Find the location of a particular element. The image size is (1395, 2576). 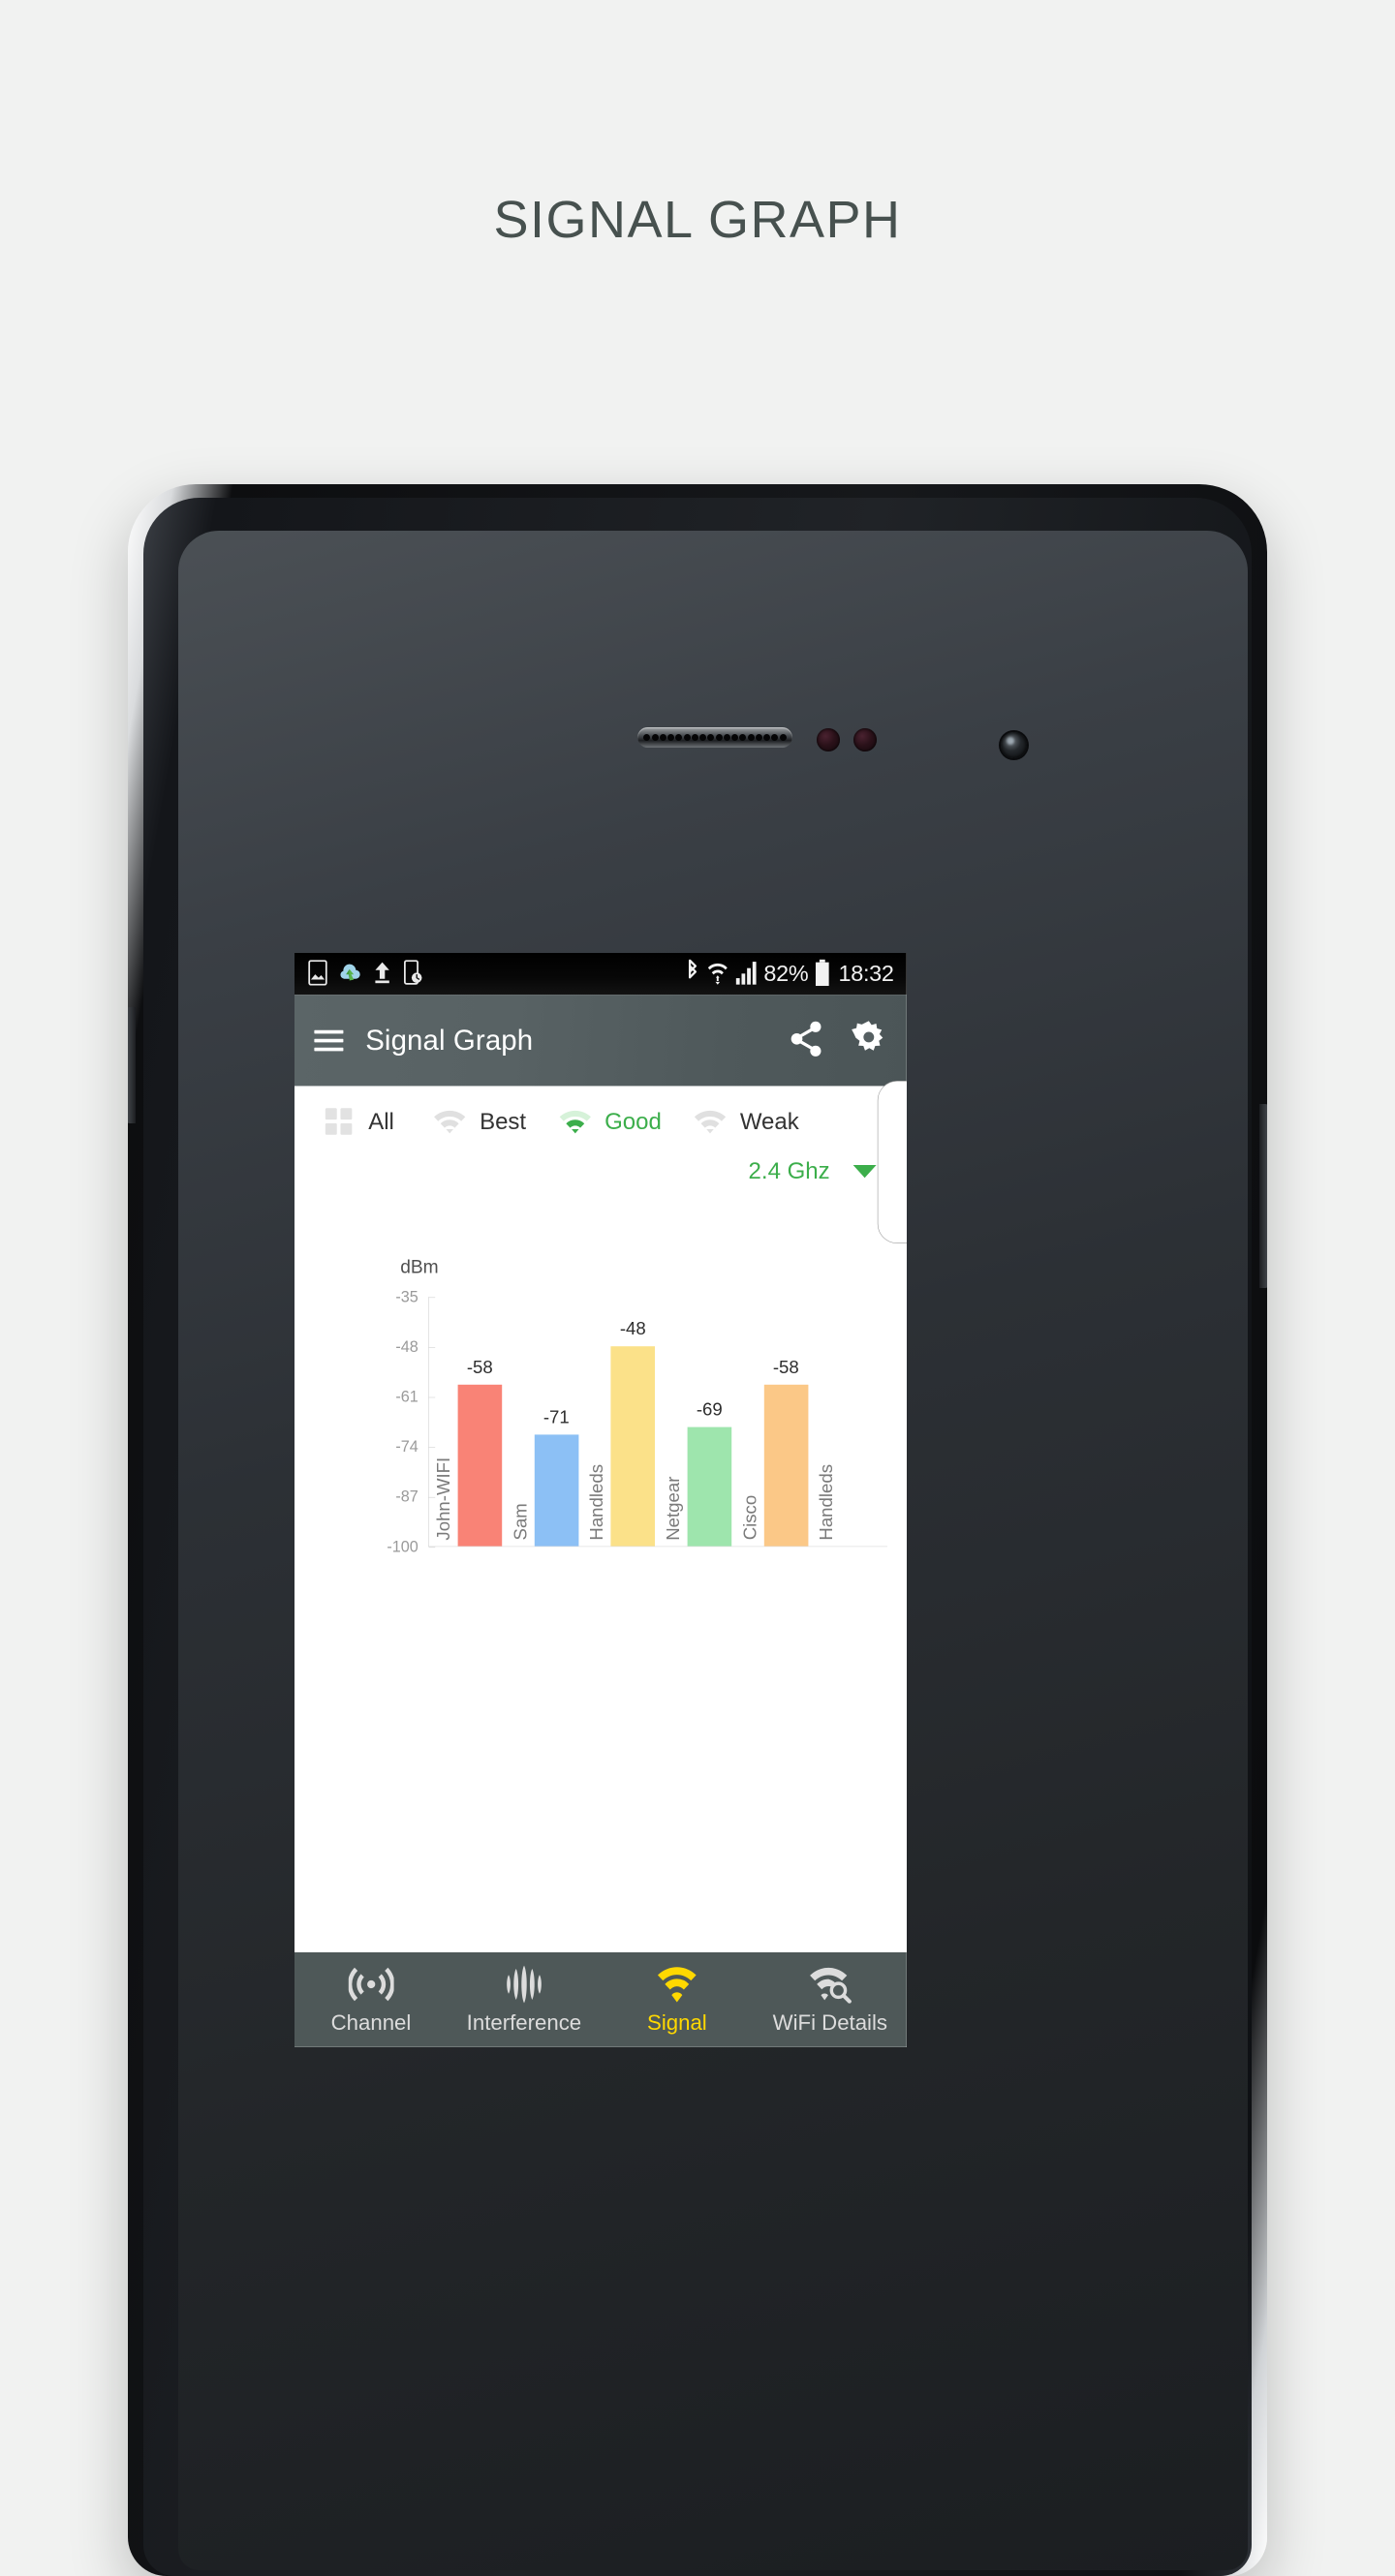

filter-good-label: Good is located at coordinates (633, 1121).